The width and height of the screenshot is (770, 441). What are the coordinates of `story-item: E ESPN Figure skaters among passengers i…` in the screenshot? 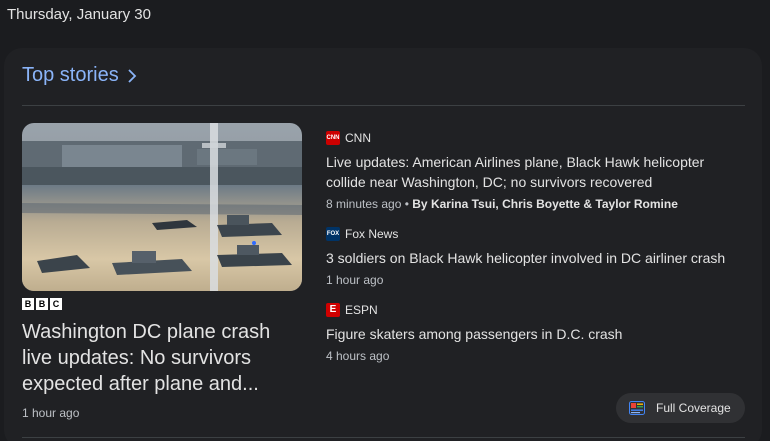 It's located at (536, 332).